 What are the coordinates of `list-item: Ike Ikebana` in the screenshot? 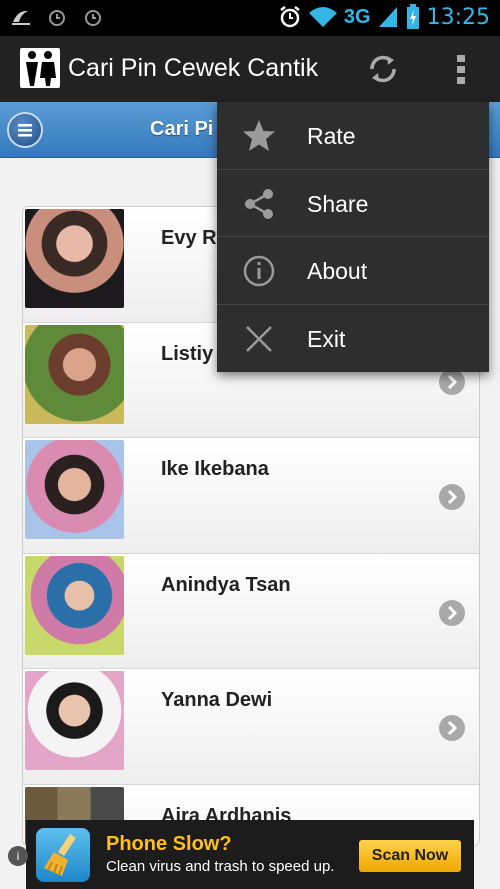 It's located at (251, 496).